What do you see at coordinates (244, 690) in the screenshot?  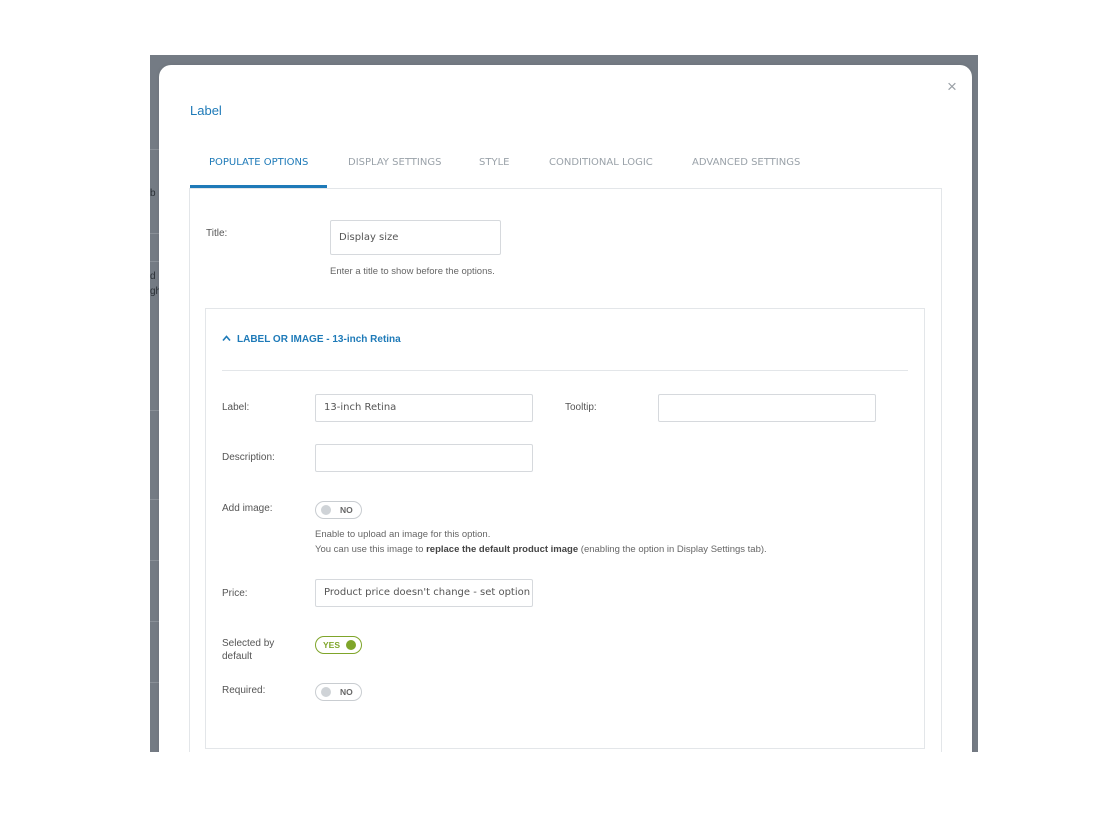 I see `required-label: Required:` at bounding box center [244, 690].